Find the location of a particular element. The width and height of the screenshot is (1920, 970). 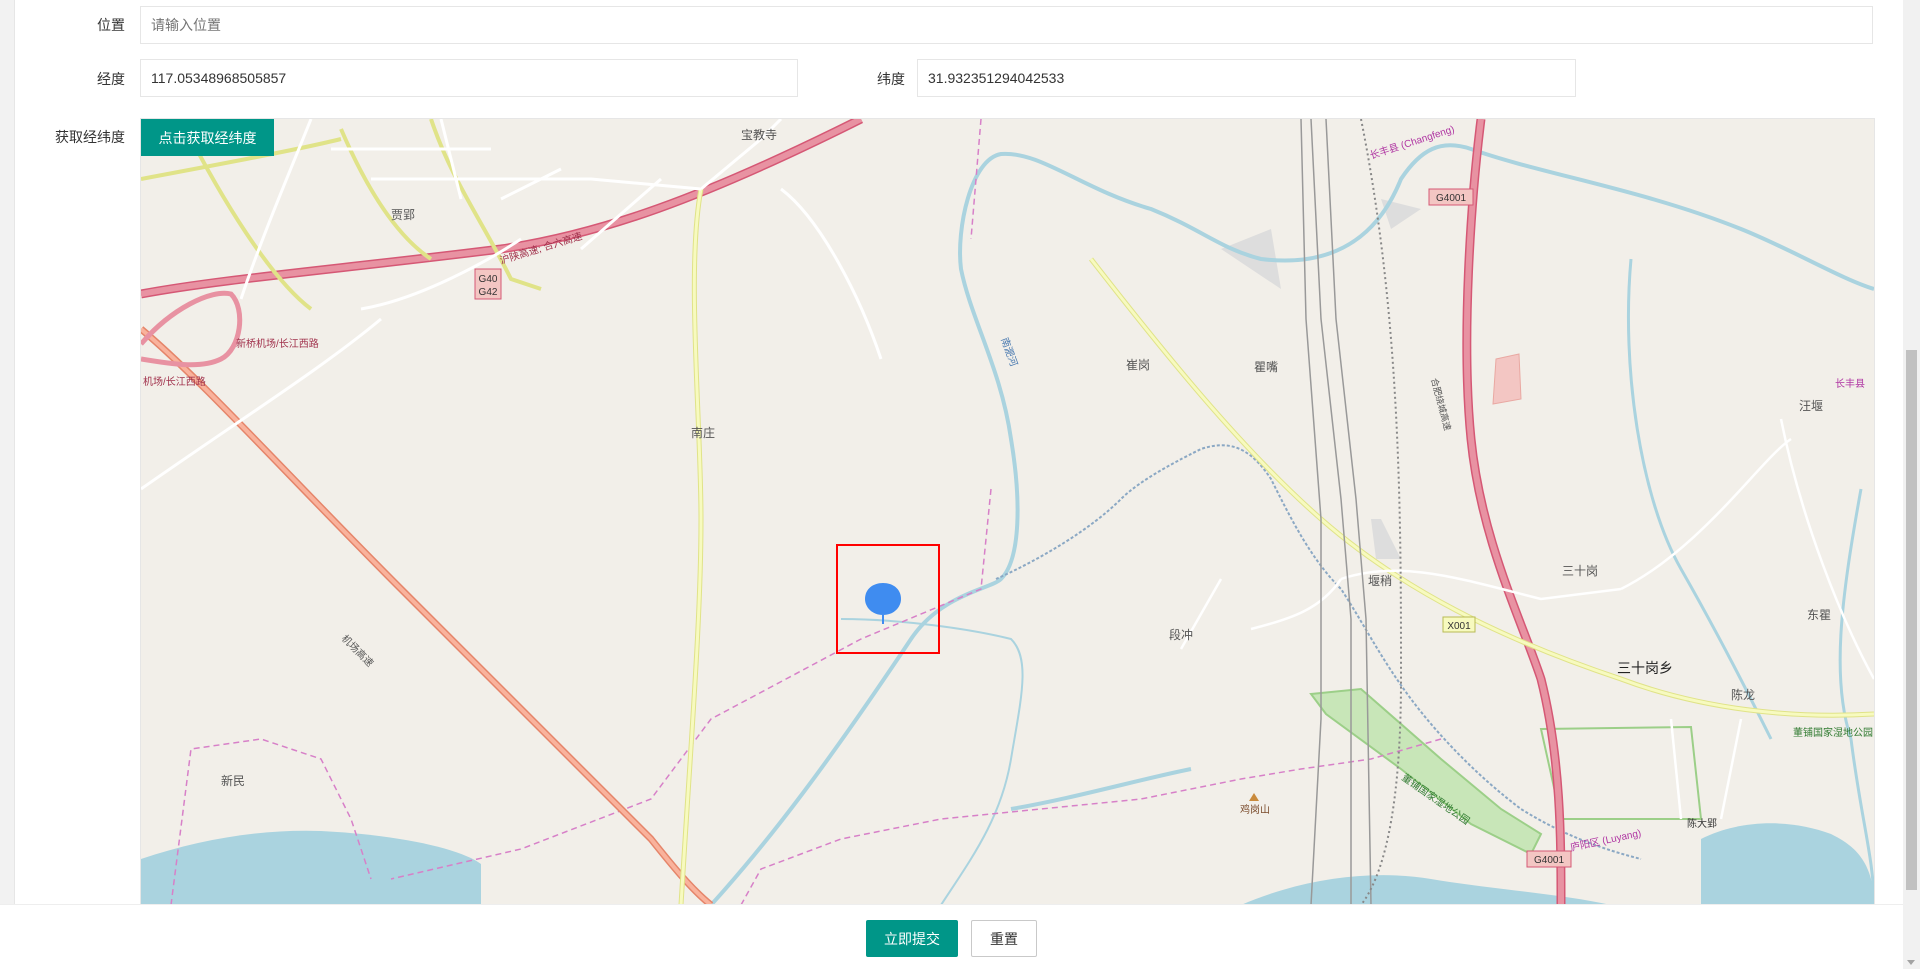

latitude-label: 纬度 is located at coordinates (891, 79).